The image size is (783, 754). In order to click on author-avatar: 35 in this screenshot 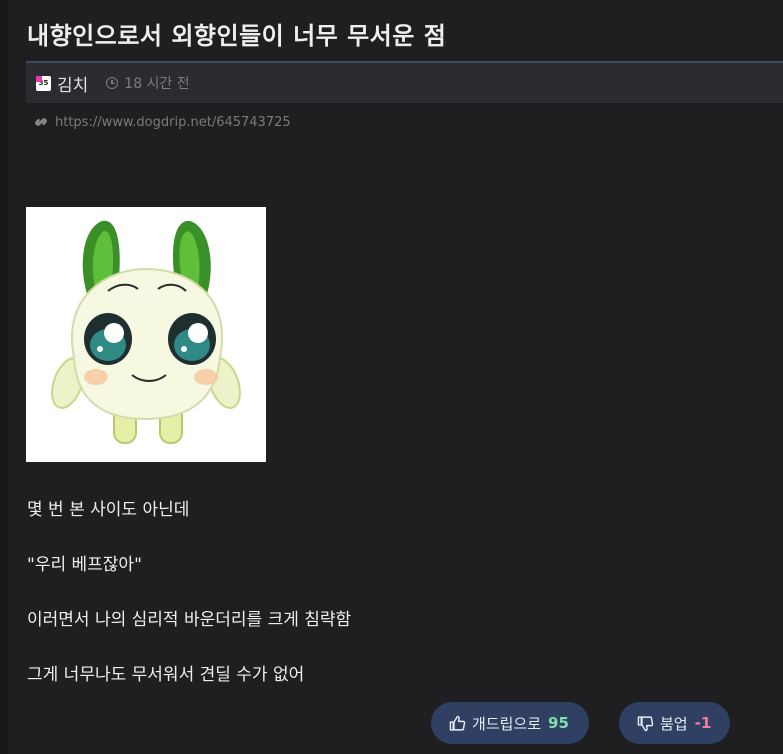, I will do `click(43, 83)`.